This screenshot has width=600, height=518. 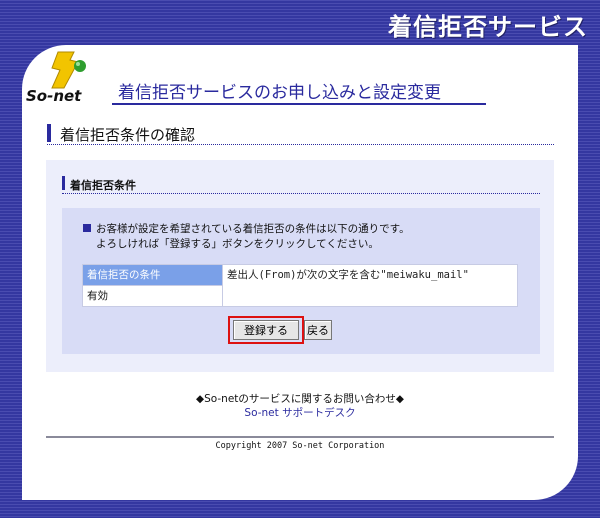 I want to click on contact-line: ◆So-netのサービスに関するお問い合わせ◆, so click(x=300, y=399).